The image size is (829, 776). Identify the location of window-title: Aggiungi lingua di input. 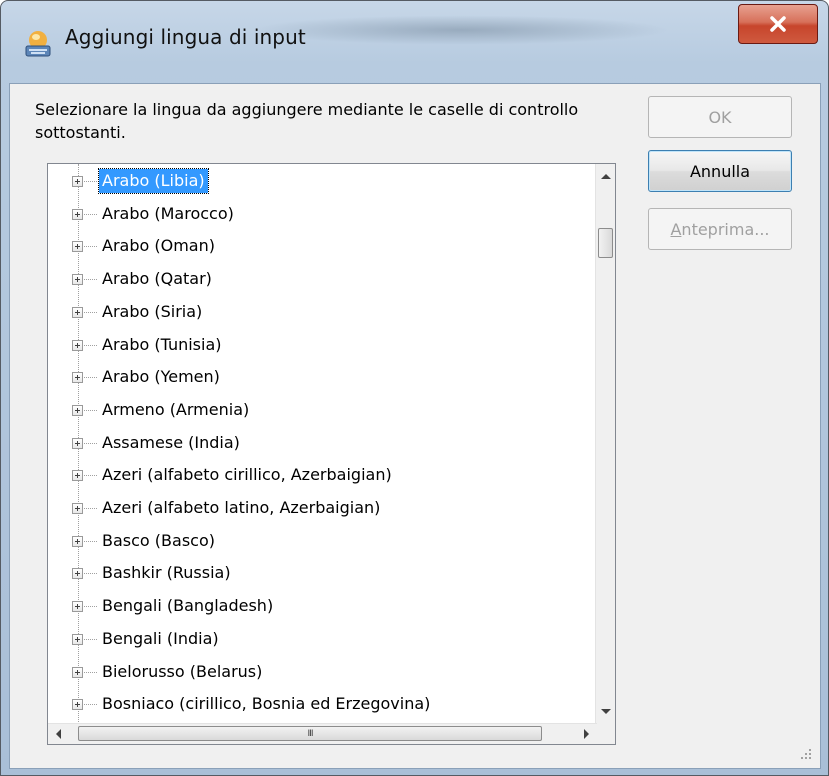
(185, 37).